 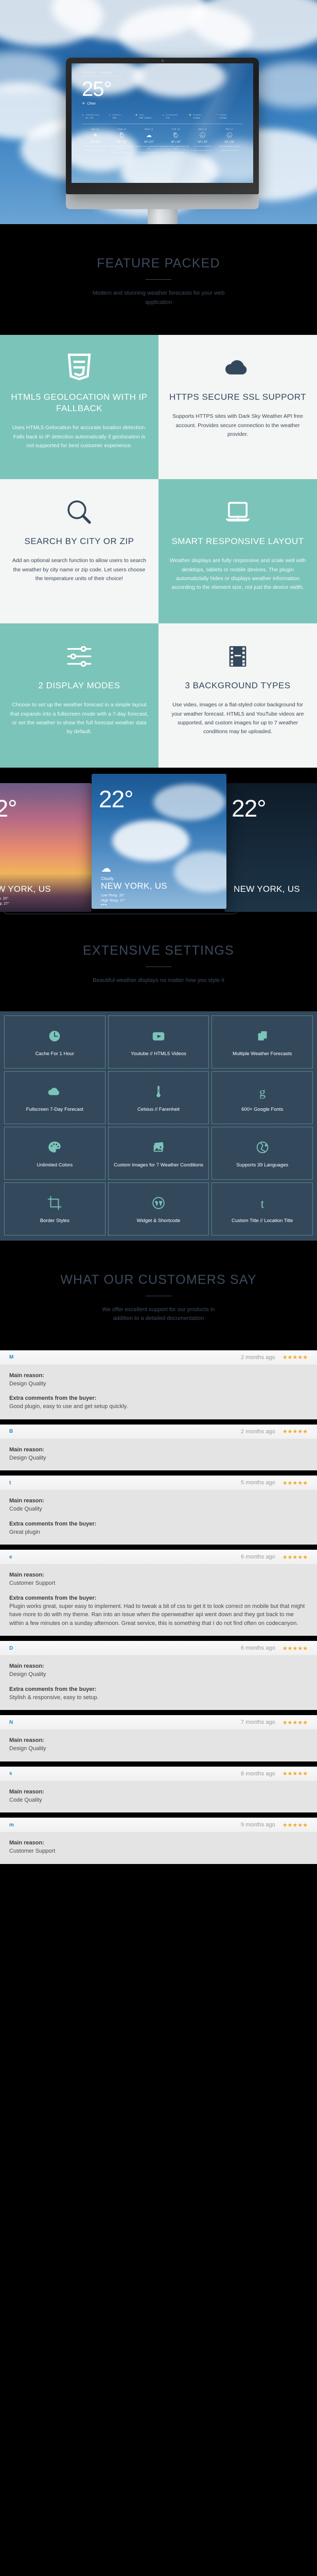 What do you see at coordinates (54, 1091) in the screenshot?
I see `cloud-icon` at bounding box center [54, 1091].